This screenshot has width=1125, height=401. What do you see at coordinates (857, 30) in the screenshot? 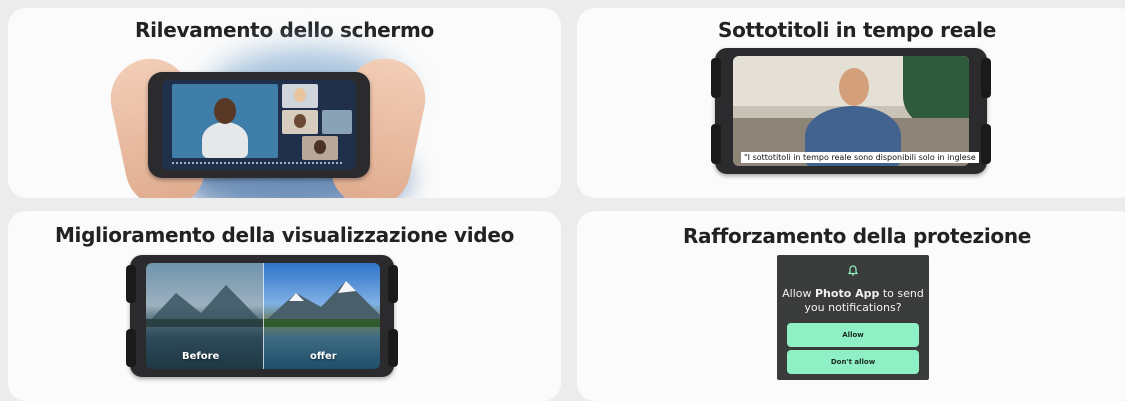
I see `card-title: Sottotitoli in tempo reale` at bounding box center [857, 30].